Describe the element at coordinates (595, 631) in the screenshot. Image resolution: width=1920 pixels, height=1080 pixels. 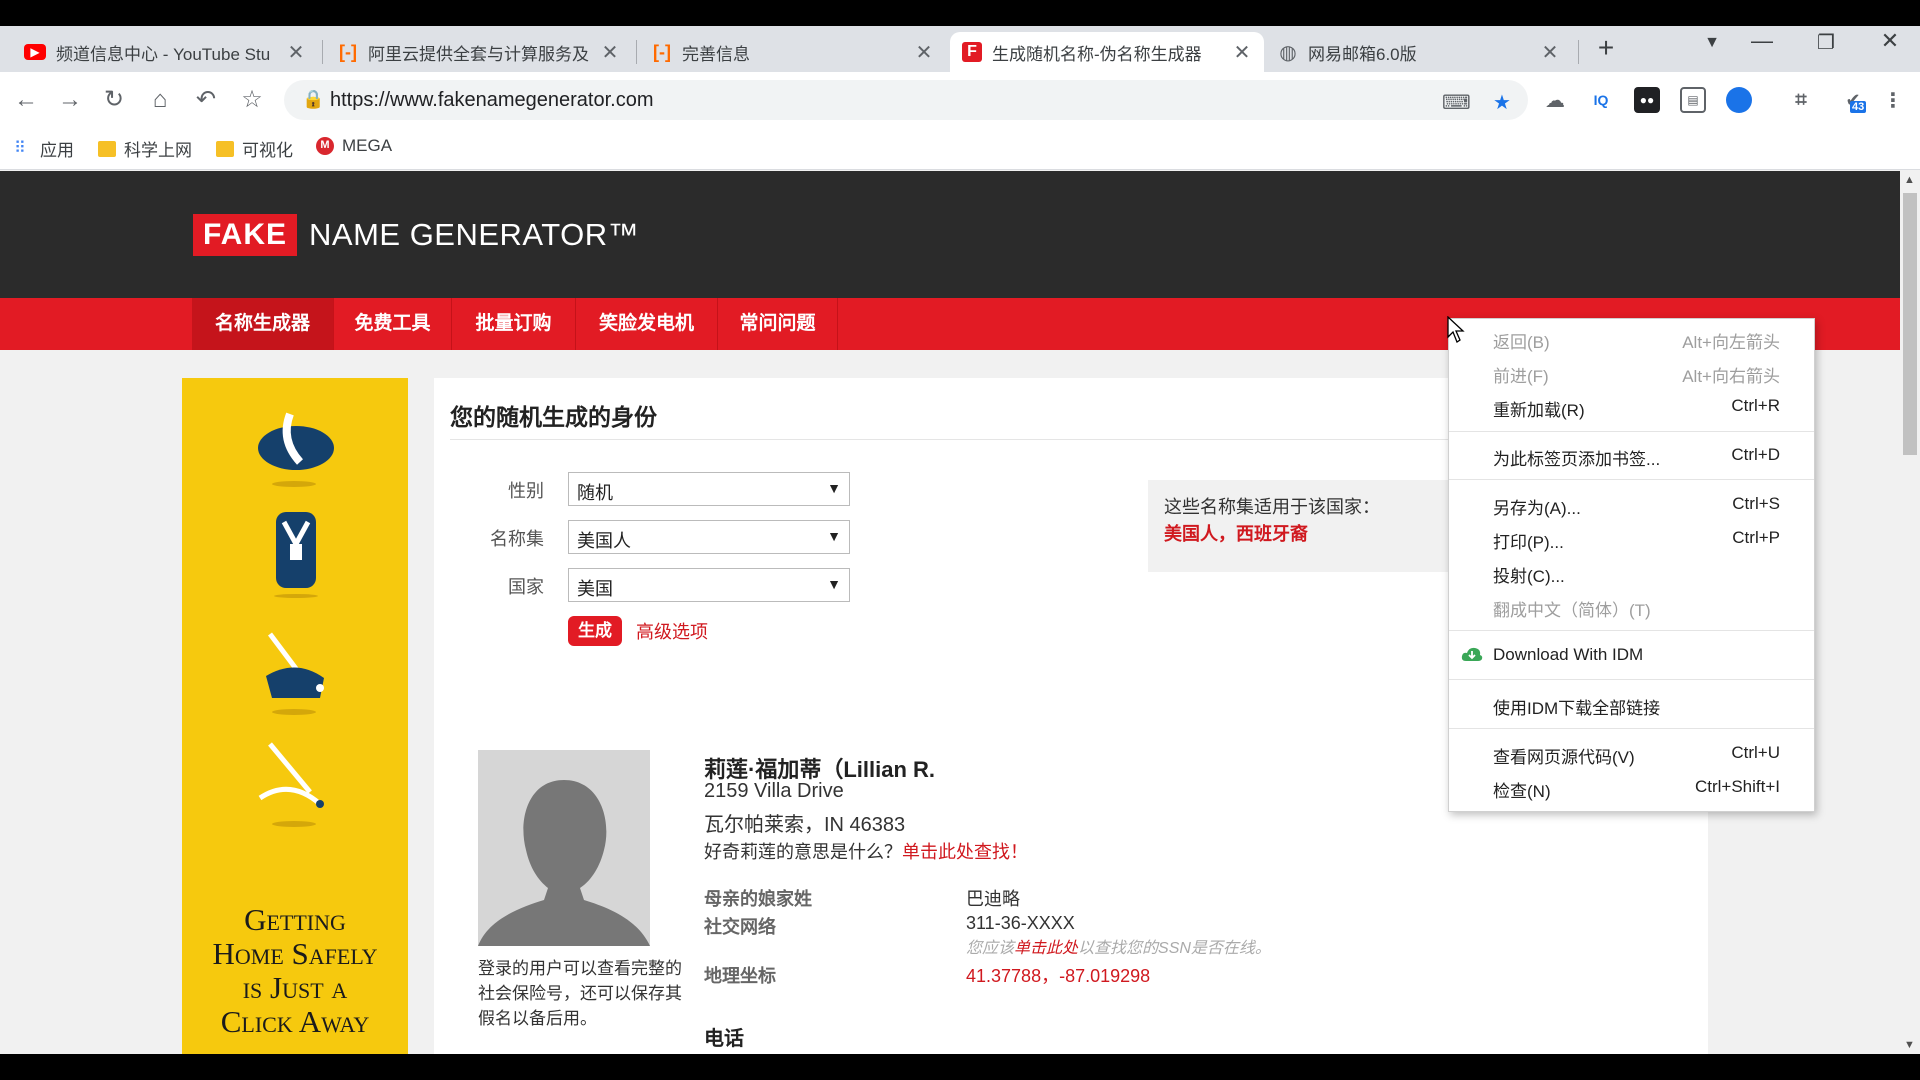
I see `generate-button: 生成` at that location.